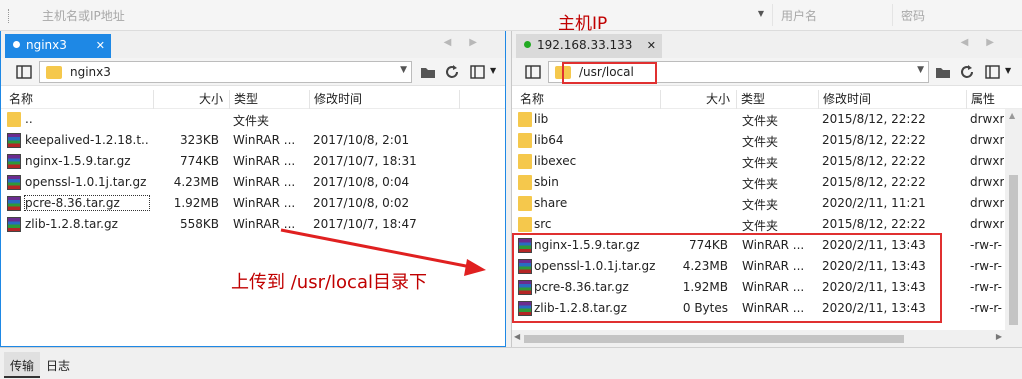 The width and height of the screenshot is (1022, 379). I want to click on view-mode-icon, so click(993, 72).